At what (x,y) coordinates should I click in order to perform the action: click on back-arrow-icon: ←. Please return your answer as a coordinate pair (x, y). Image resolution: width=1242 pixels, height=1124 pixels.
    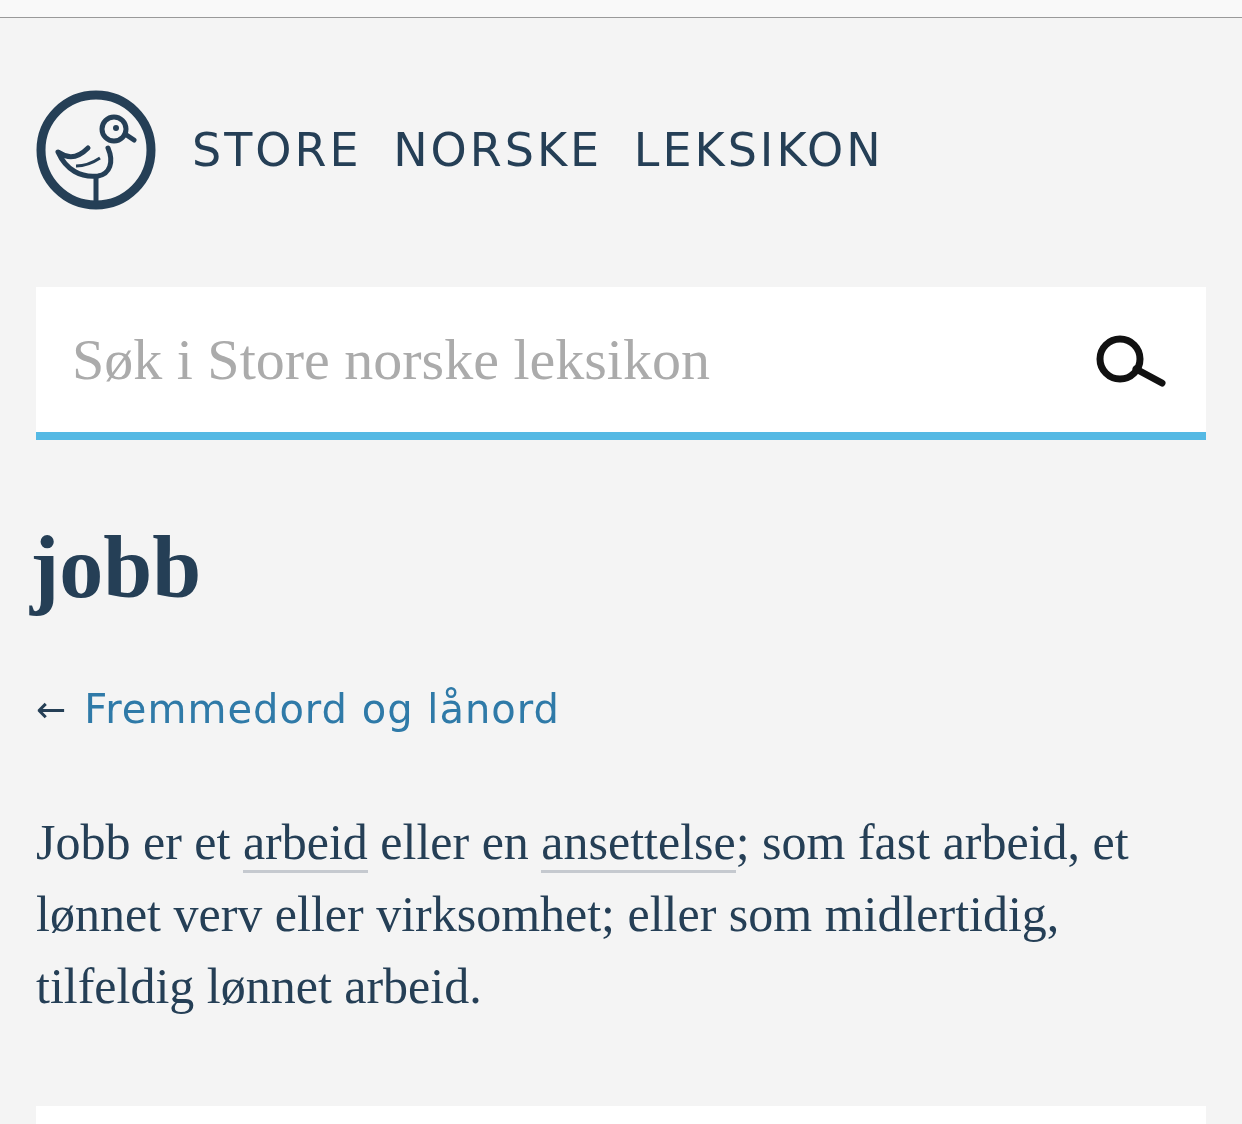
    Looking at the image, I should click on (51, 709).